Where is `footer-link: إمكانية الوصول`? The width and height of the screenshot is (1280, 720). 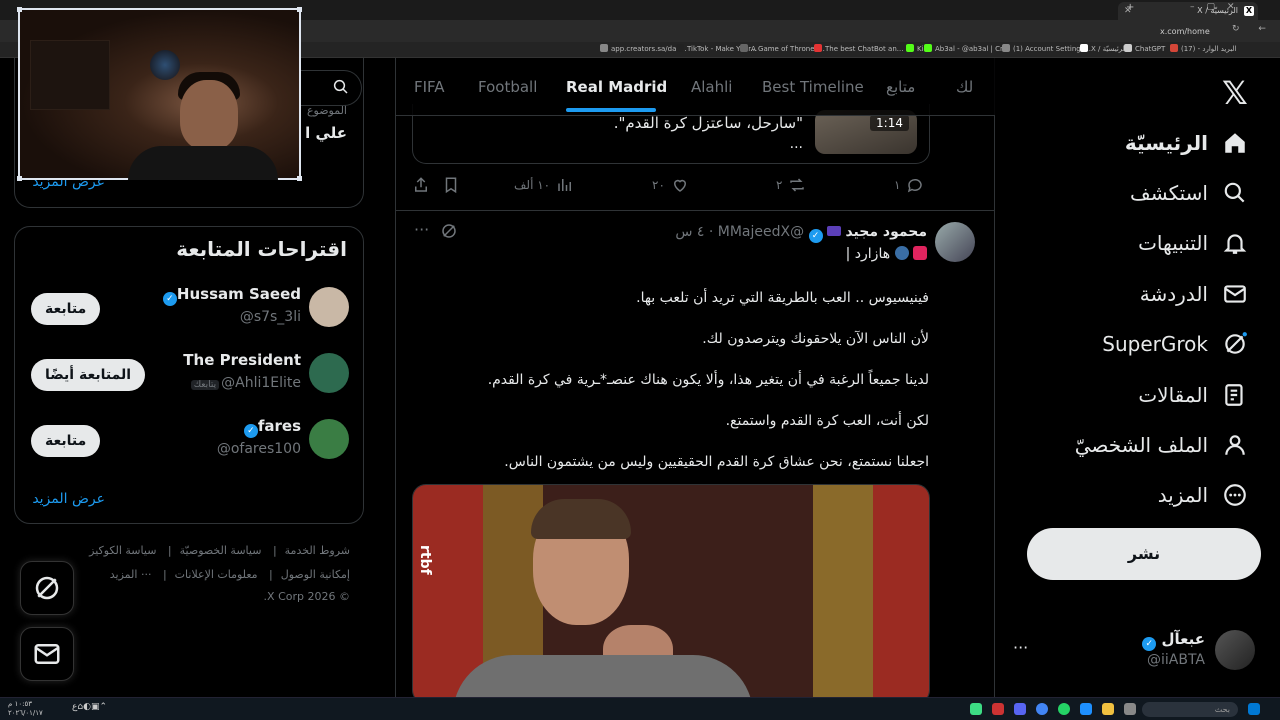
footer-link: إمكانية الوصول is located at coordinates (315, 574).